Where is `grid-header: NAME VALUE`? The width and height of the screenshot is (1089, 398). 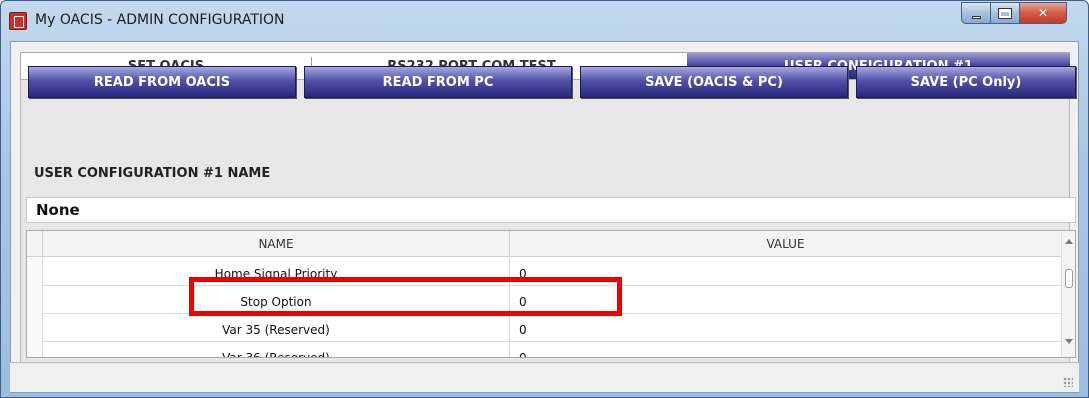
grid-header: NAME VALUE is located at coordinates (544, 244).